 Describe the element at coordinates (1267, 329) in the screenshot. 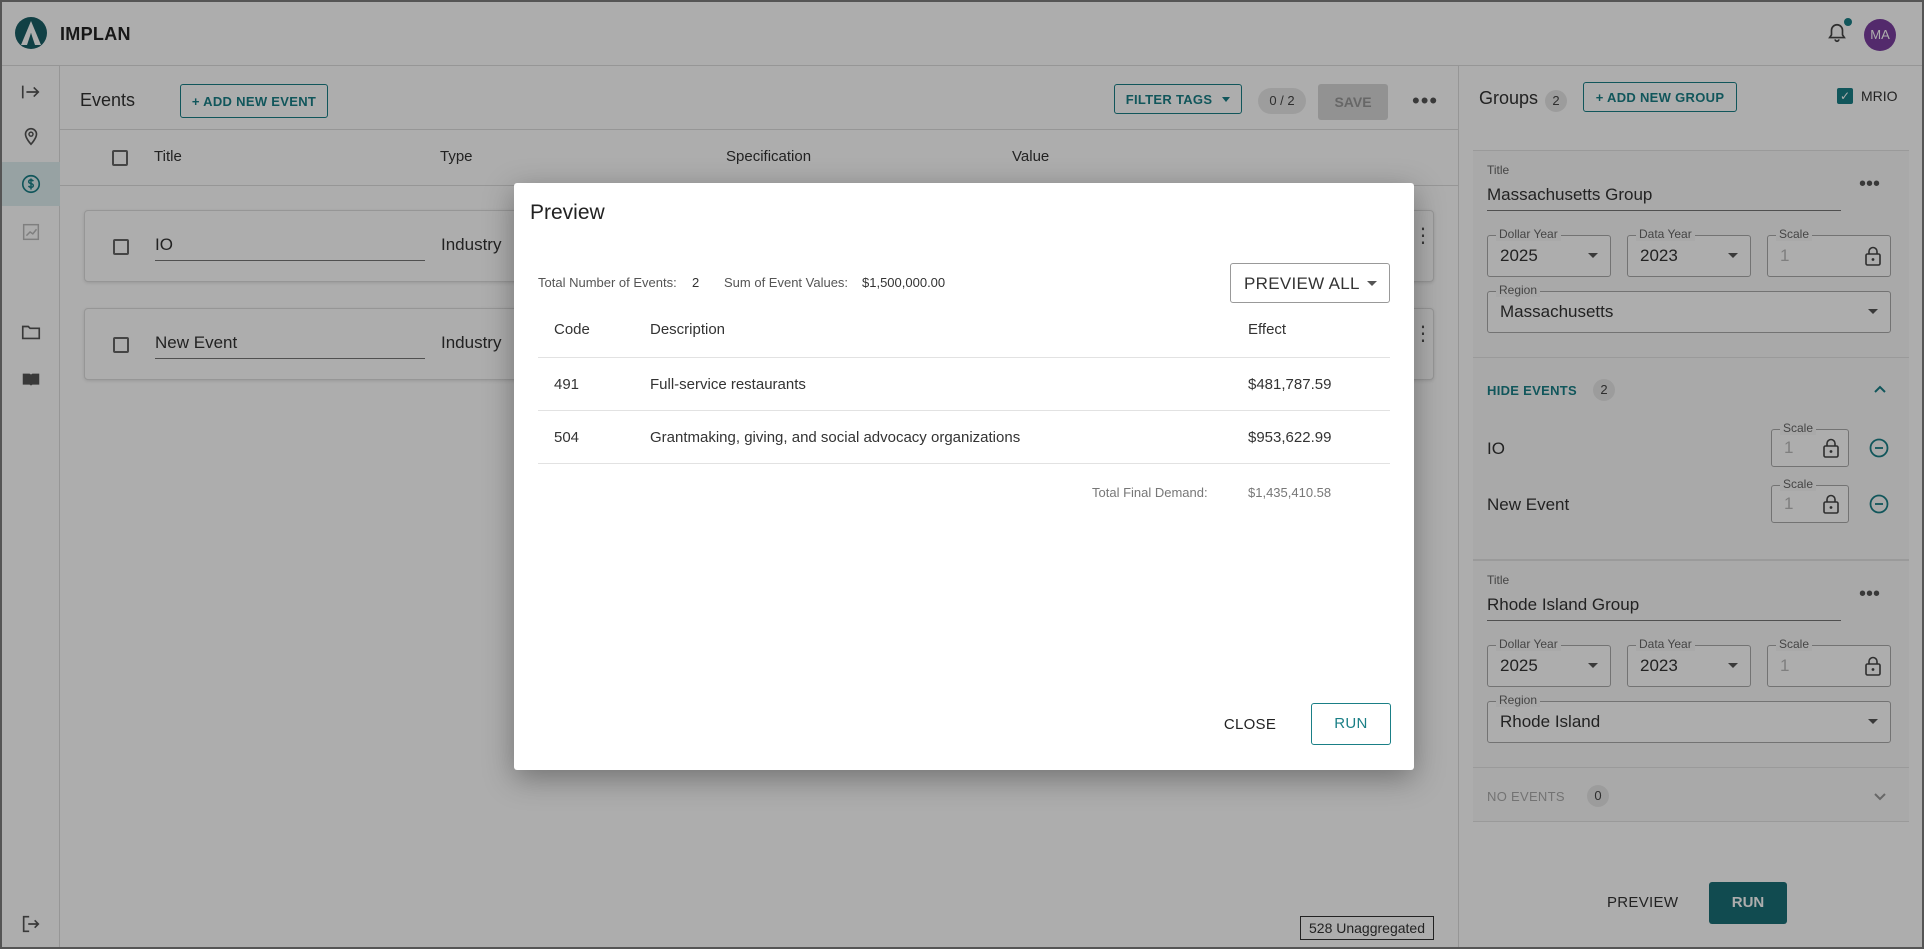

I see `column-effect: Effect` at that location.